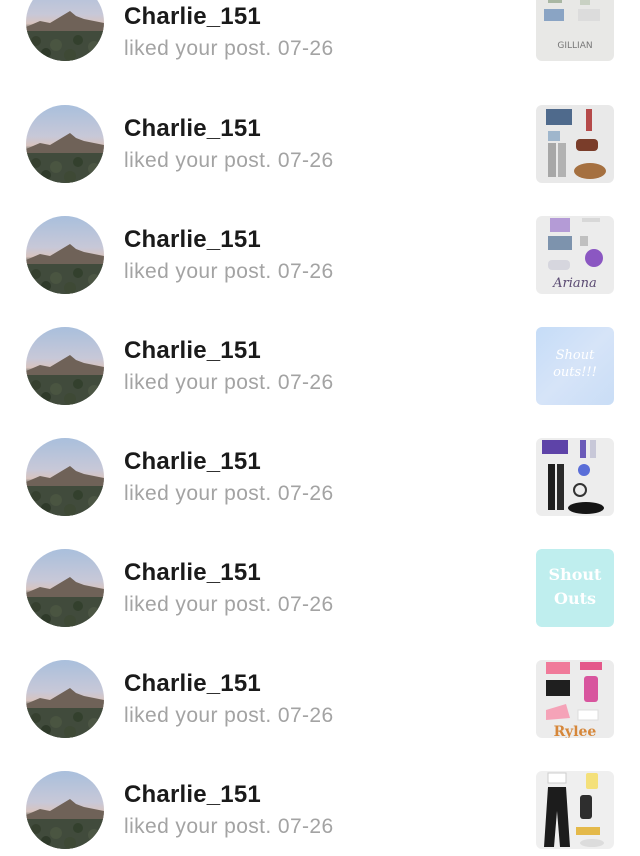  I want to click on thumbnail-caption: Rylee, so click(575, 731).